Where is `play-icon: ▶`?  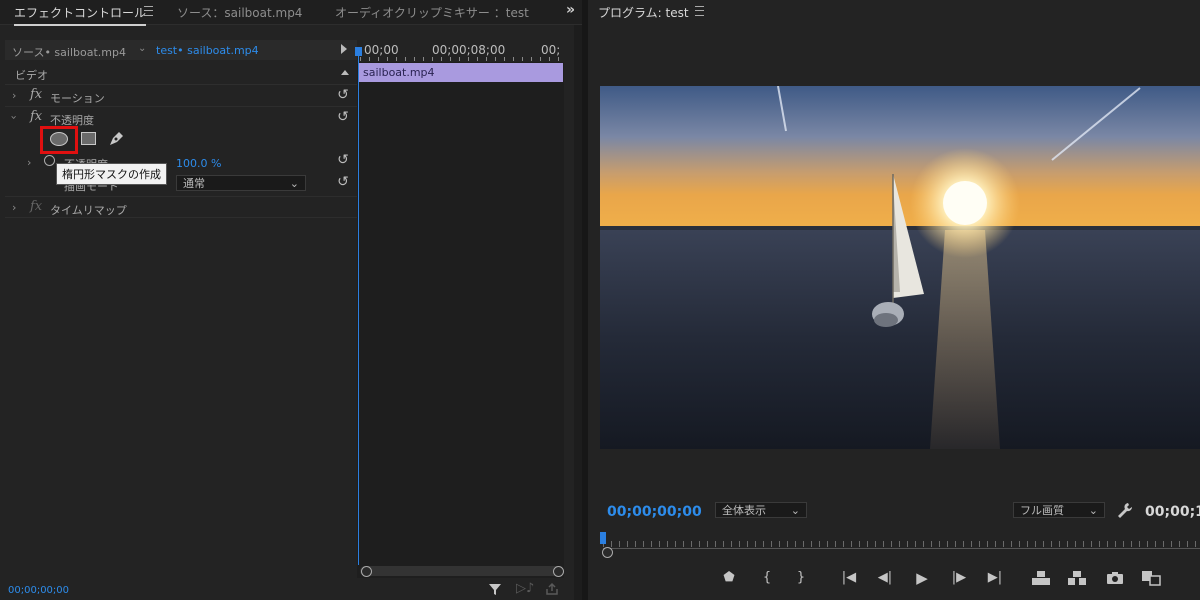 play-icon: ▶ is located at coordinates (922, 578).